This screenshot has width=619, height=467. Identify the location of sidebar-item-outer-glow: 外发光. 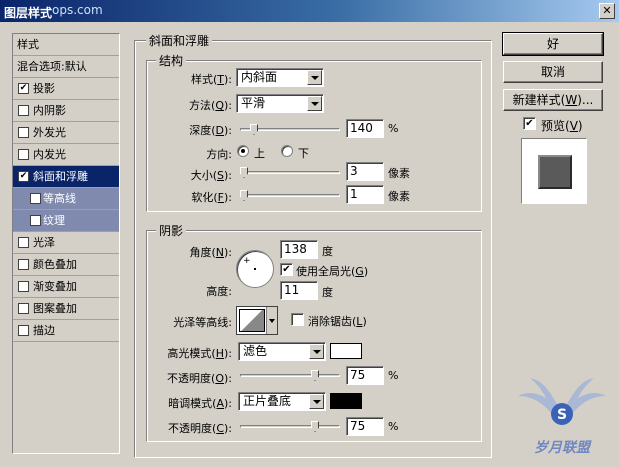
(66, 133).